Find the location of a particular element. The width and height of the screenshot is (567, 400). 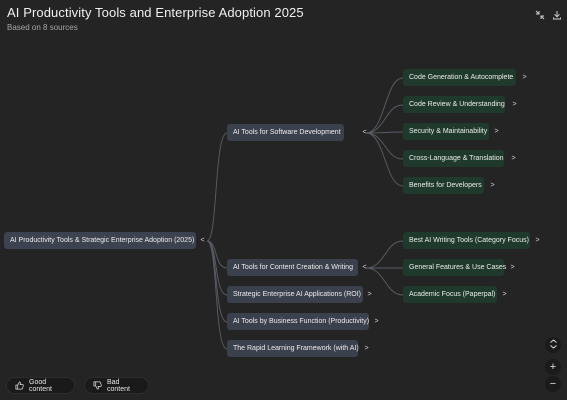

leaf-academic-focus: Academic Focus (Paperpal) is located at coordinates (450, 294).